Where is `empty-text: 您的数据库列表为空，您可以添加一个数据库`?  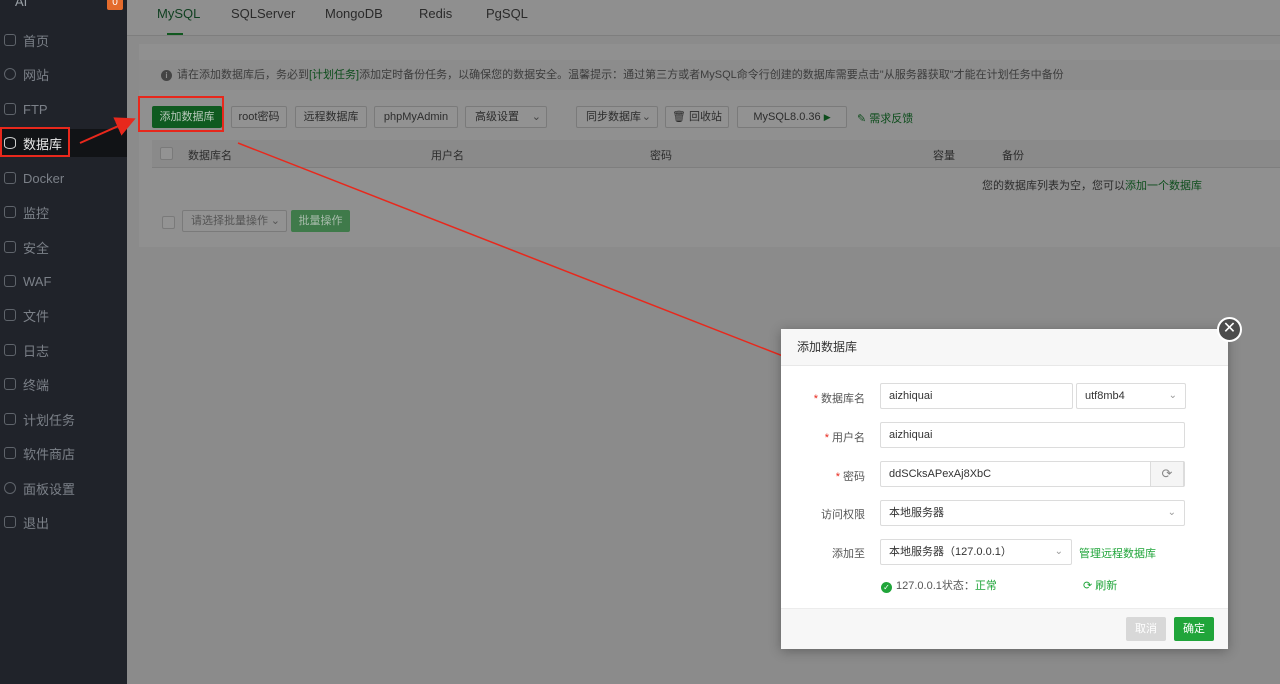 empty-text: 您的数据库列表为空，您可以添加一个数据库 is located at coordinates (1092, 185).